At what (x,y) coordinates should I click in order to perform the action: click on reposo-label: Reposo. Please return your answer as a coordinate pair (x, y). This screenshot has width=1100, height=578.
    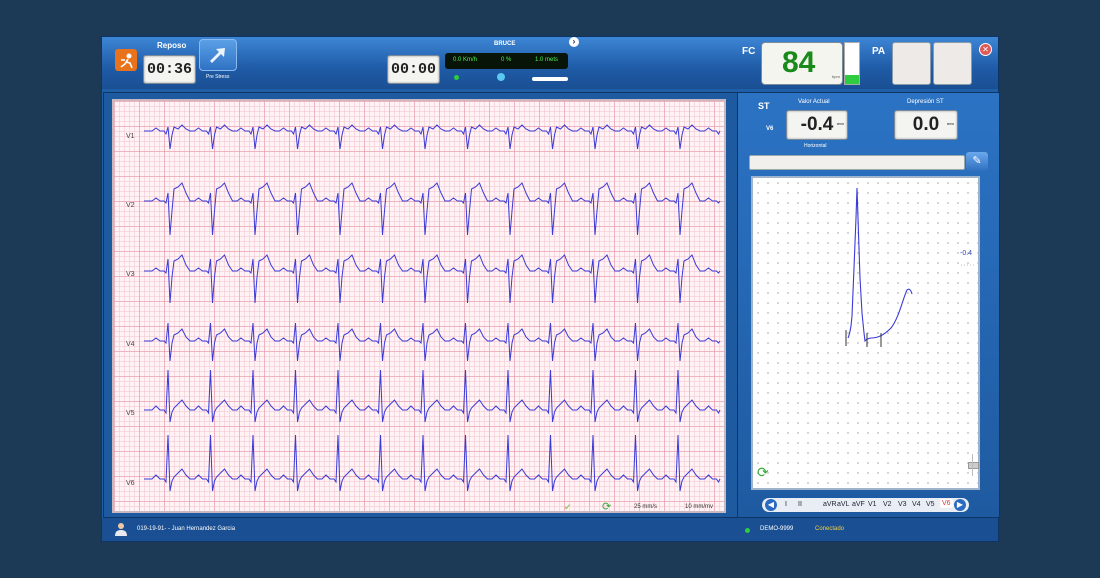
    Looking at the image, I should click on (172, 45).